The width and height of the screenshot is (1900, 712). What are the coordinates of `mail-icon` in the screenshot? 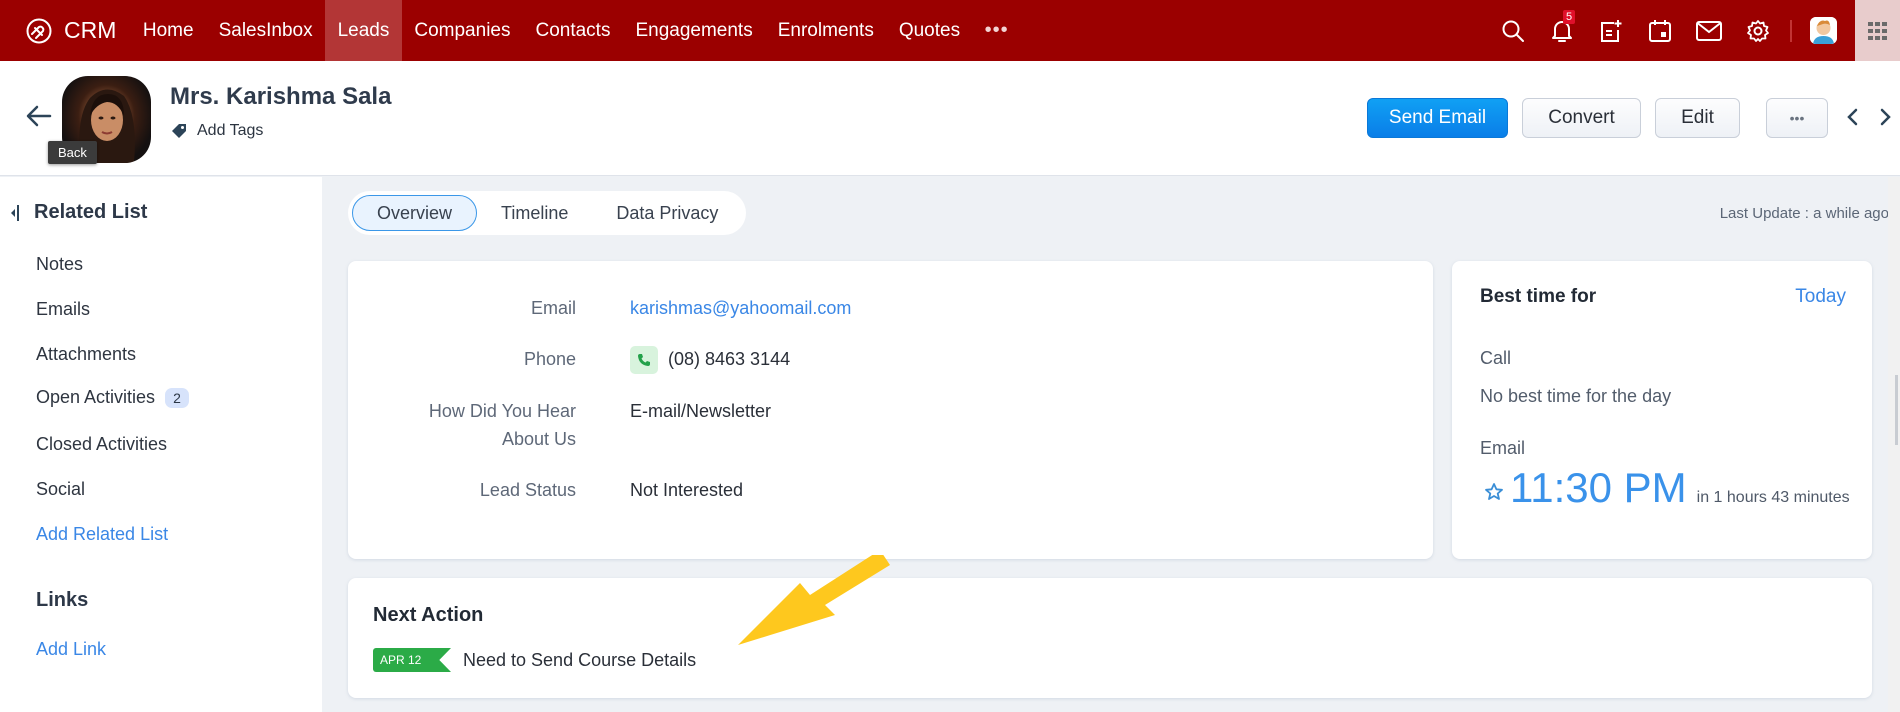 It's located at (1708, 30).